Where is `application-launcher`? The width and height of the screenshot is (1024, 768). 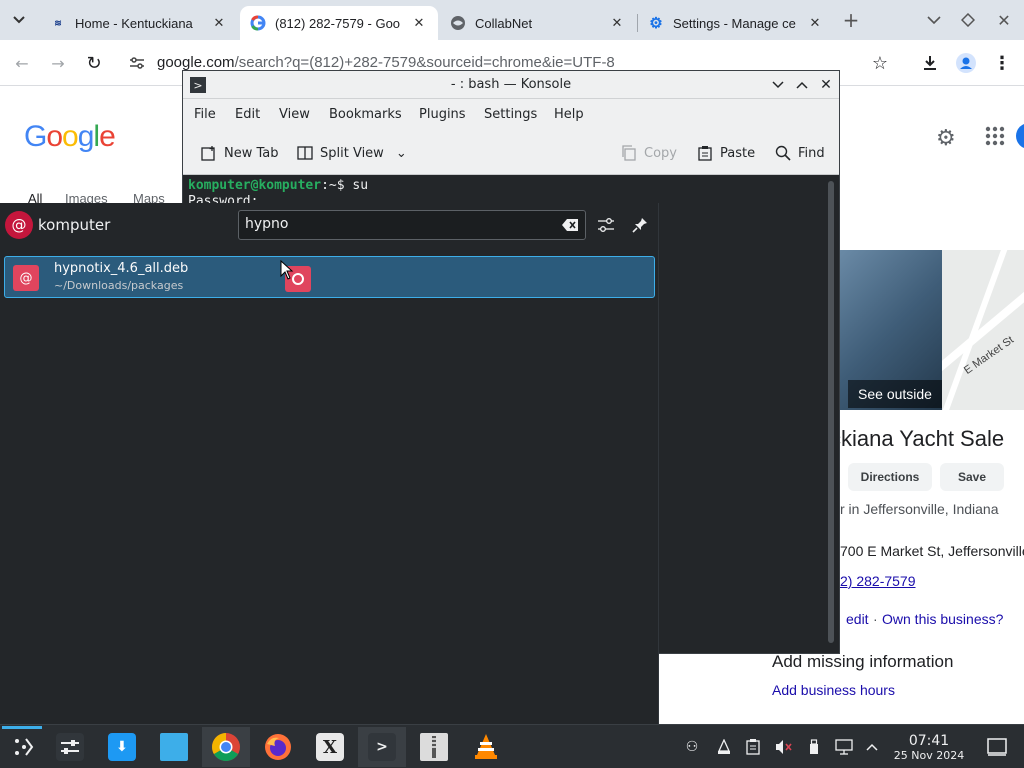 application-launcher is located at coordinates (24, 746).